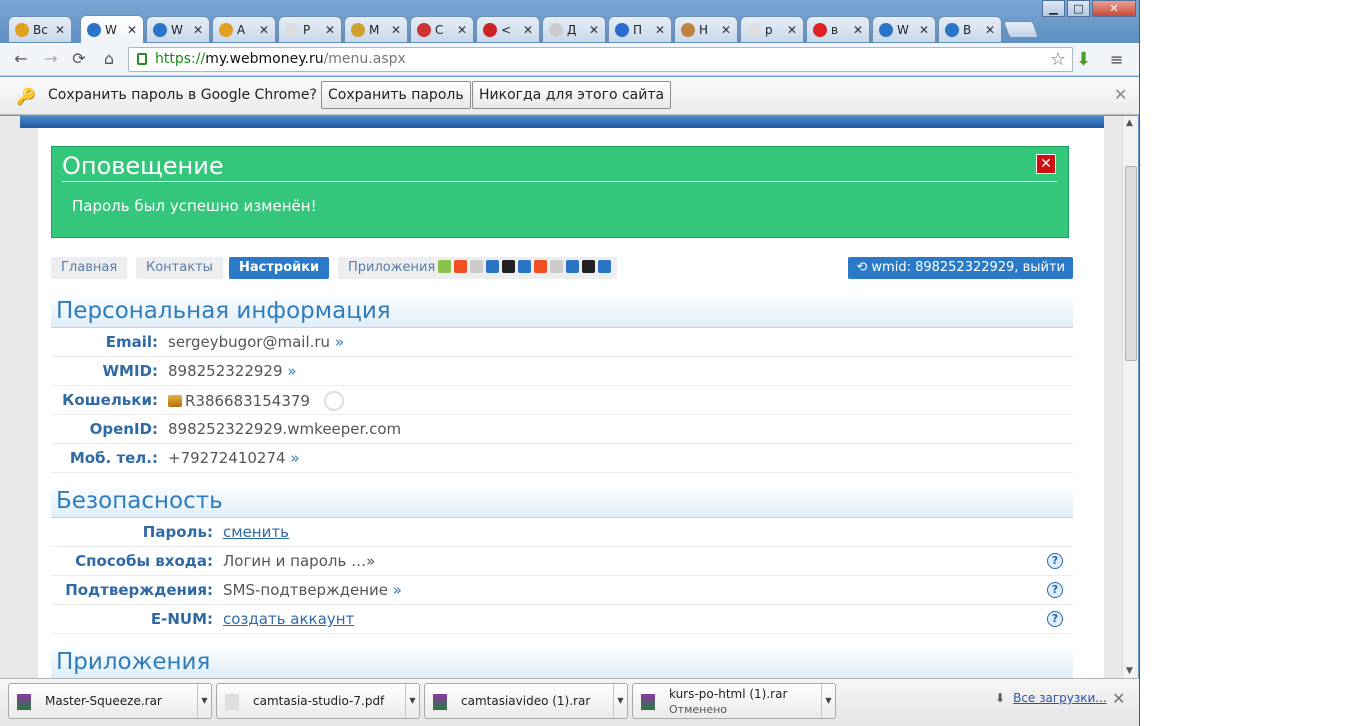 The image size is (1352, 726). I want to click on wmid-logout-button: ⟲ wmid: 898252322929, выйти, so click(960, 268).